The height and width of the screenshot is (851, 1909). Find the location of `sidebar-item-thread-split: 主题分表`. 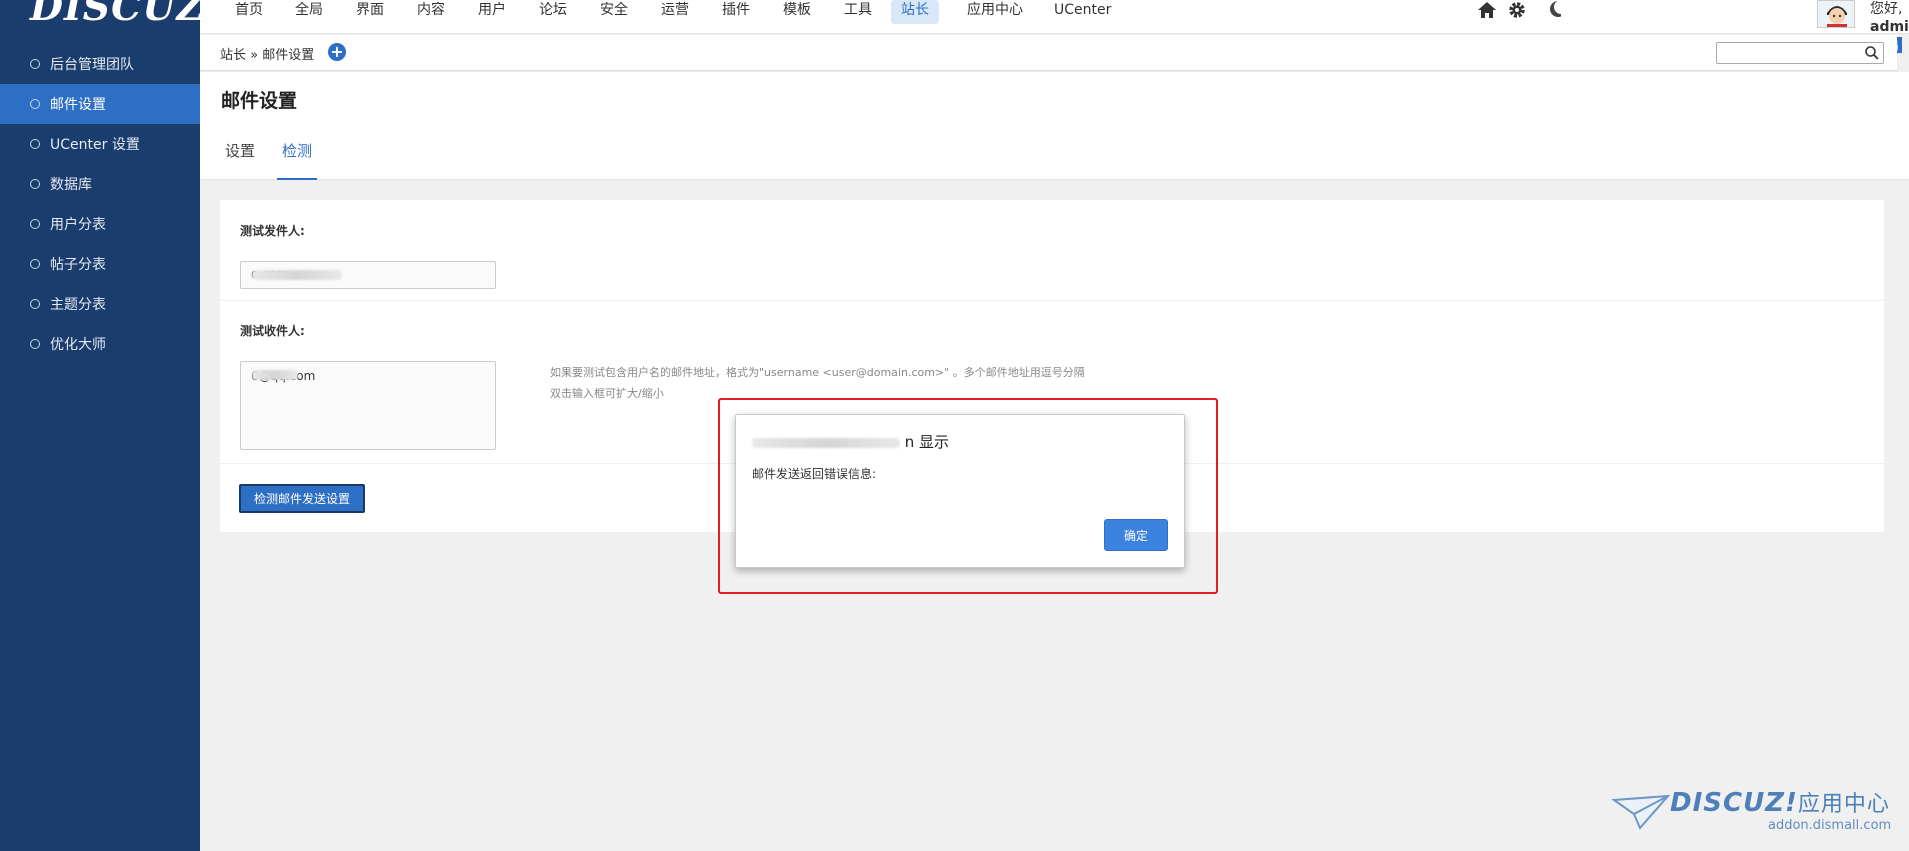

sidebar-item-thread-split: 主题分表 is located at coordinates (100, 304).